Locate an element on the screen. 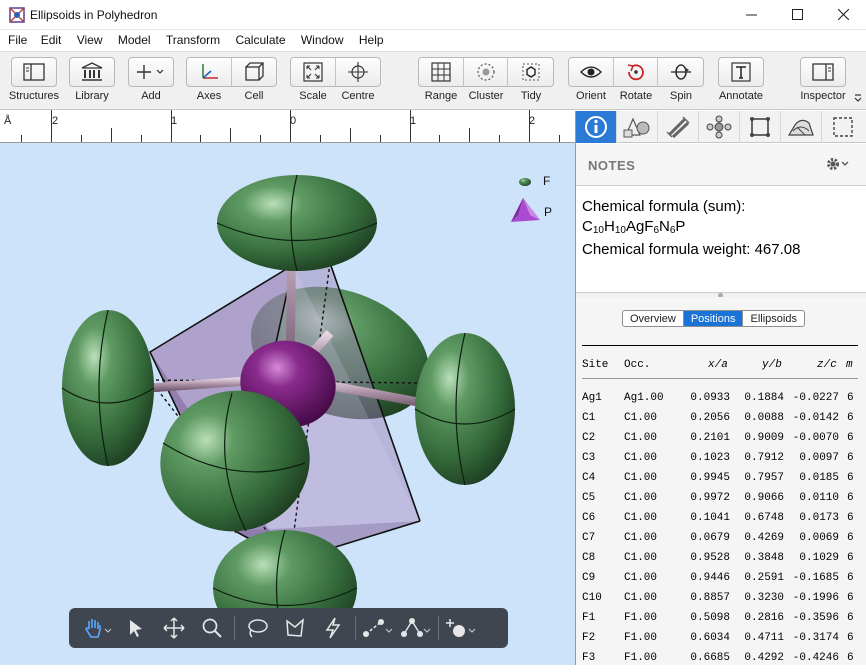  tab-ellipsoids: Ellipsoids is located at coordinates (773, 318).